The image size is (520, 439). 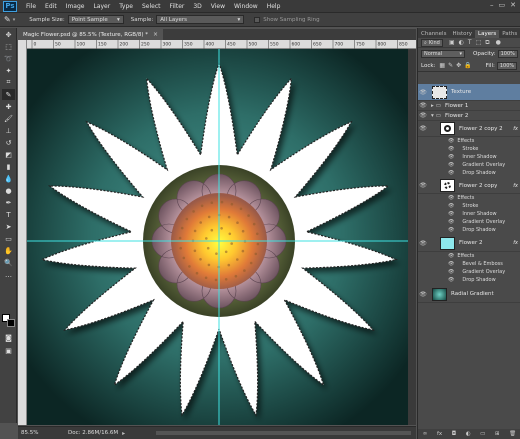 I want to click on filter-kind-select: ⌕ Kind, so click(x=432, y=42).